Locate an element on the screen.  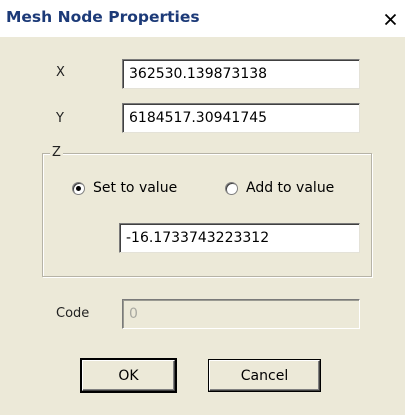
title-bar: Mesh Node Properties is located at coordinates (202, 18).